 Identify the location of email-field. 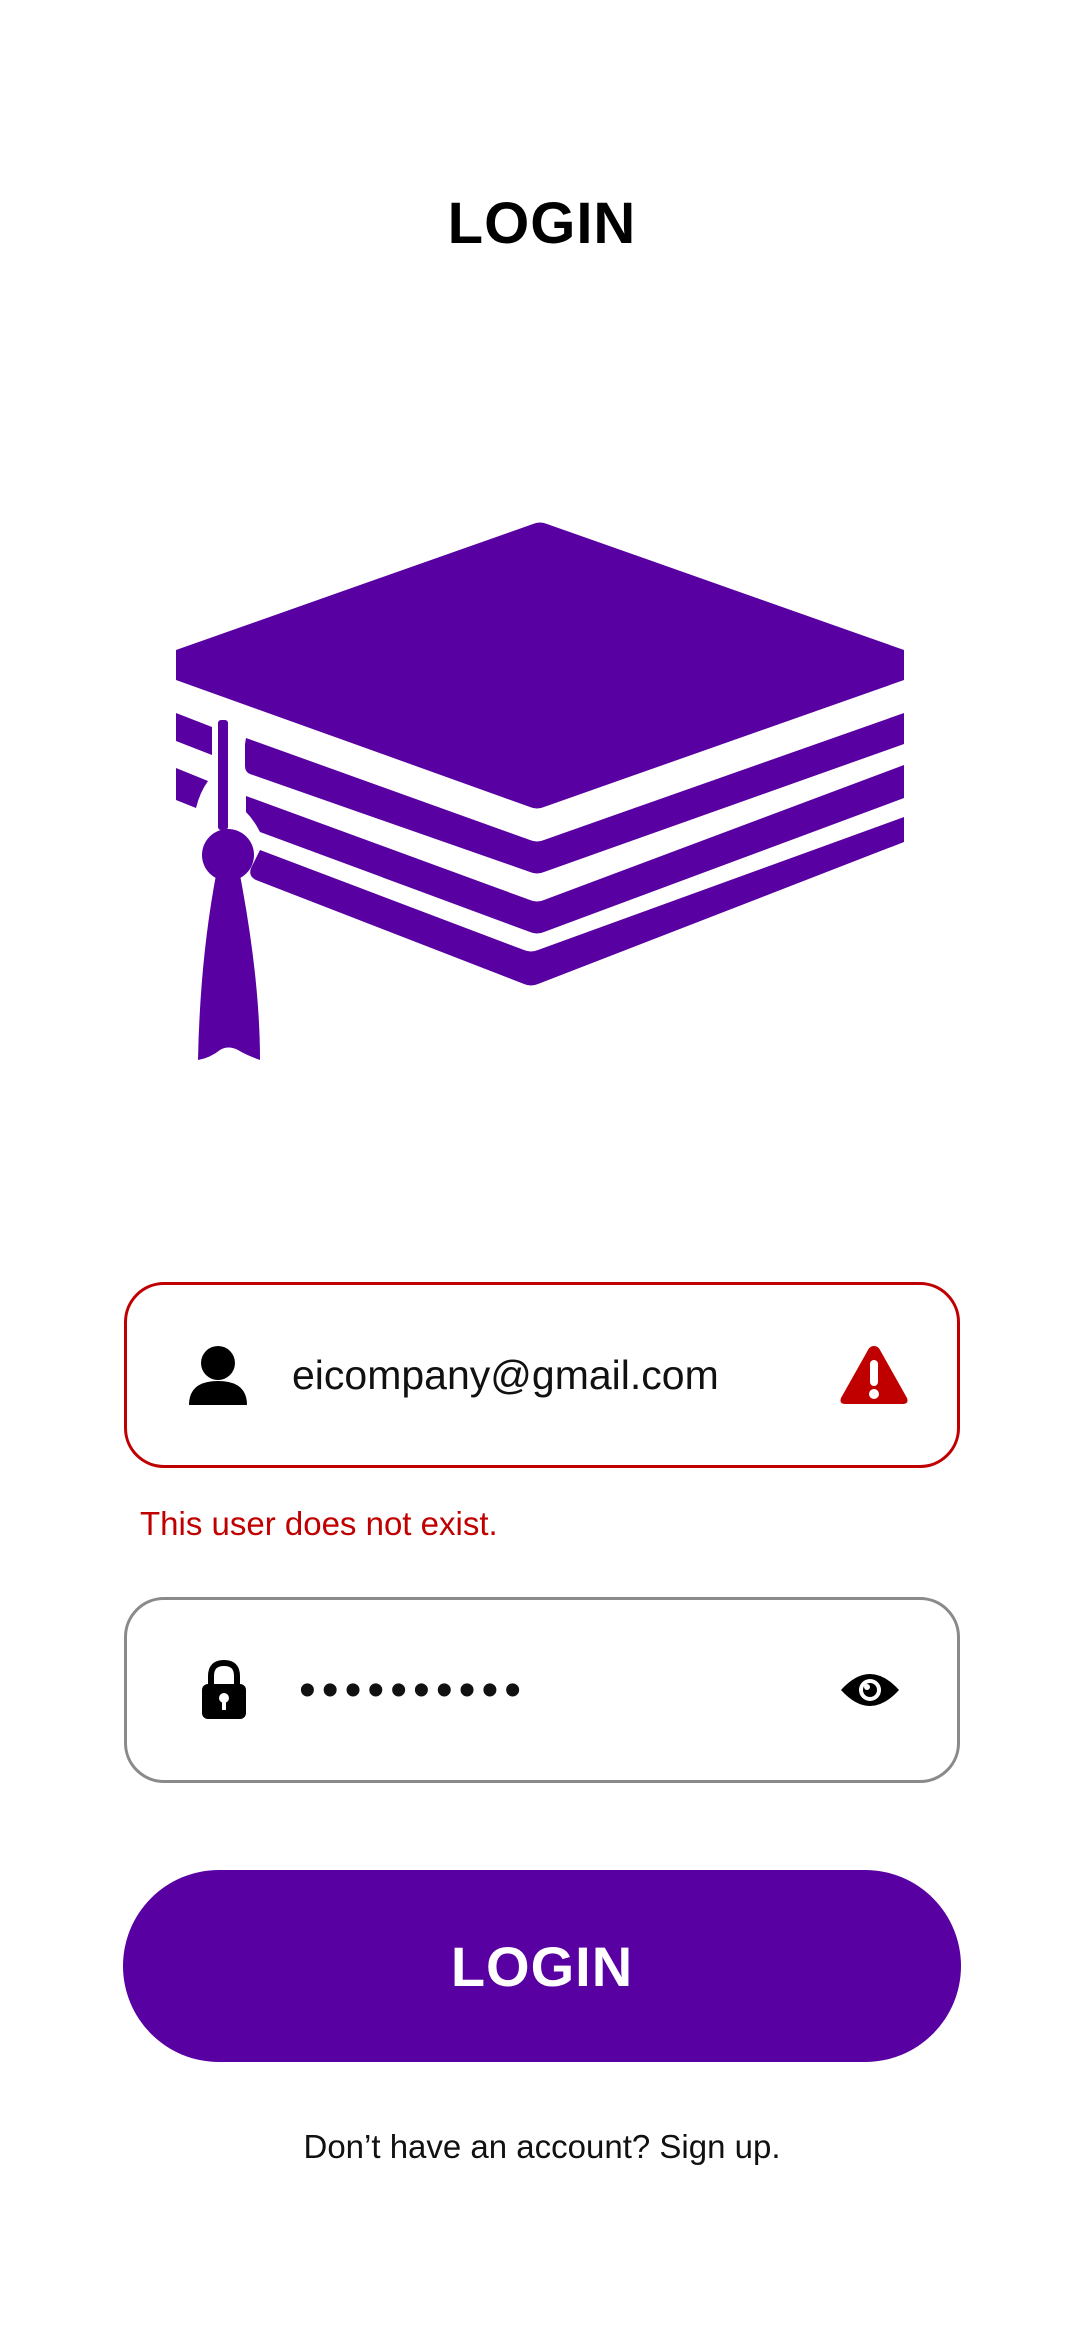
(542, 1375).